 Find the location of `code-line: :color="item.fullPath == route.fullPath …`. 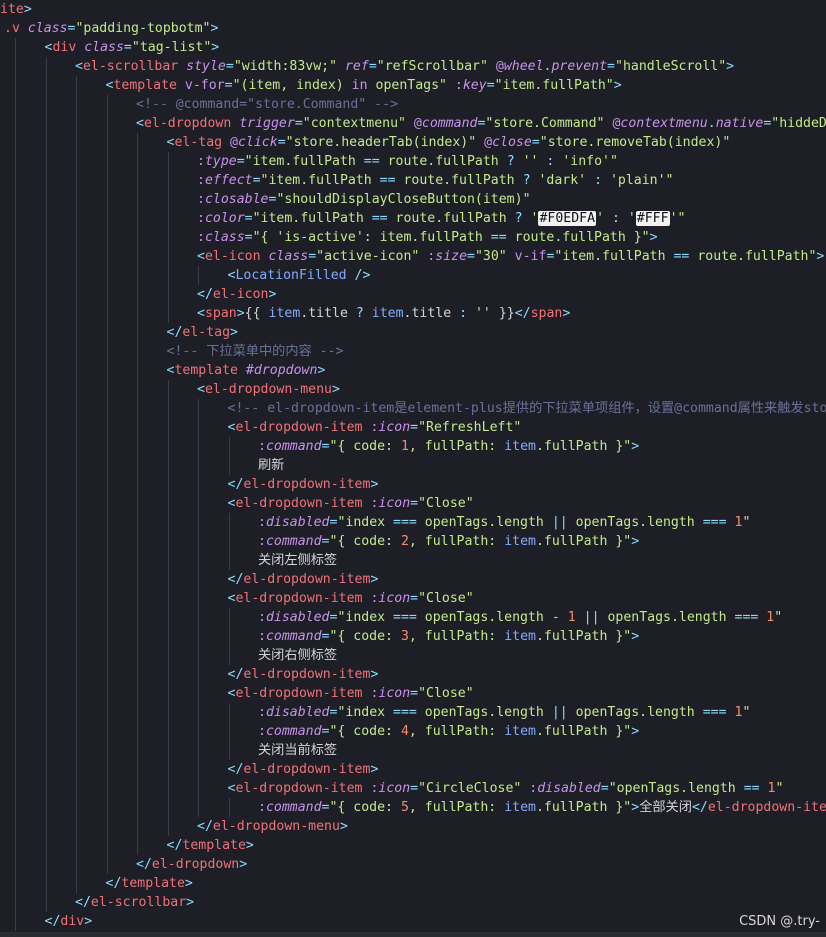

code-line: :color="item.fullPath == route.fullPath … is located at coordinates (342, 218).